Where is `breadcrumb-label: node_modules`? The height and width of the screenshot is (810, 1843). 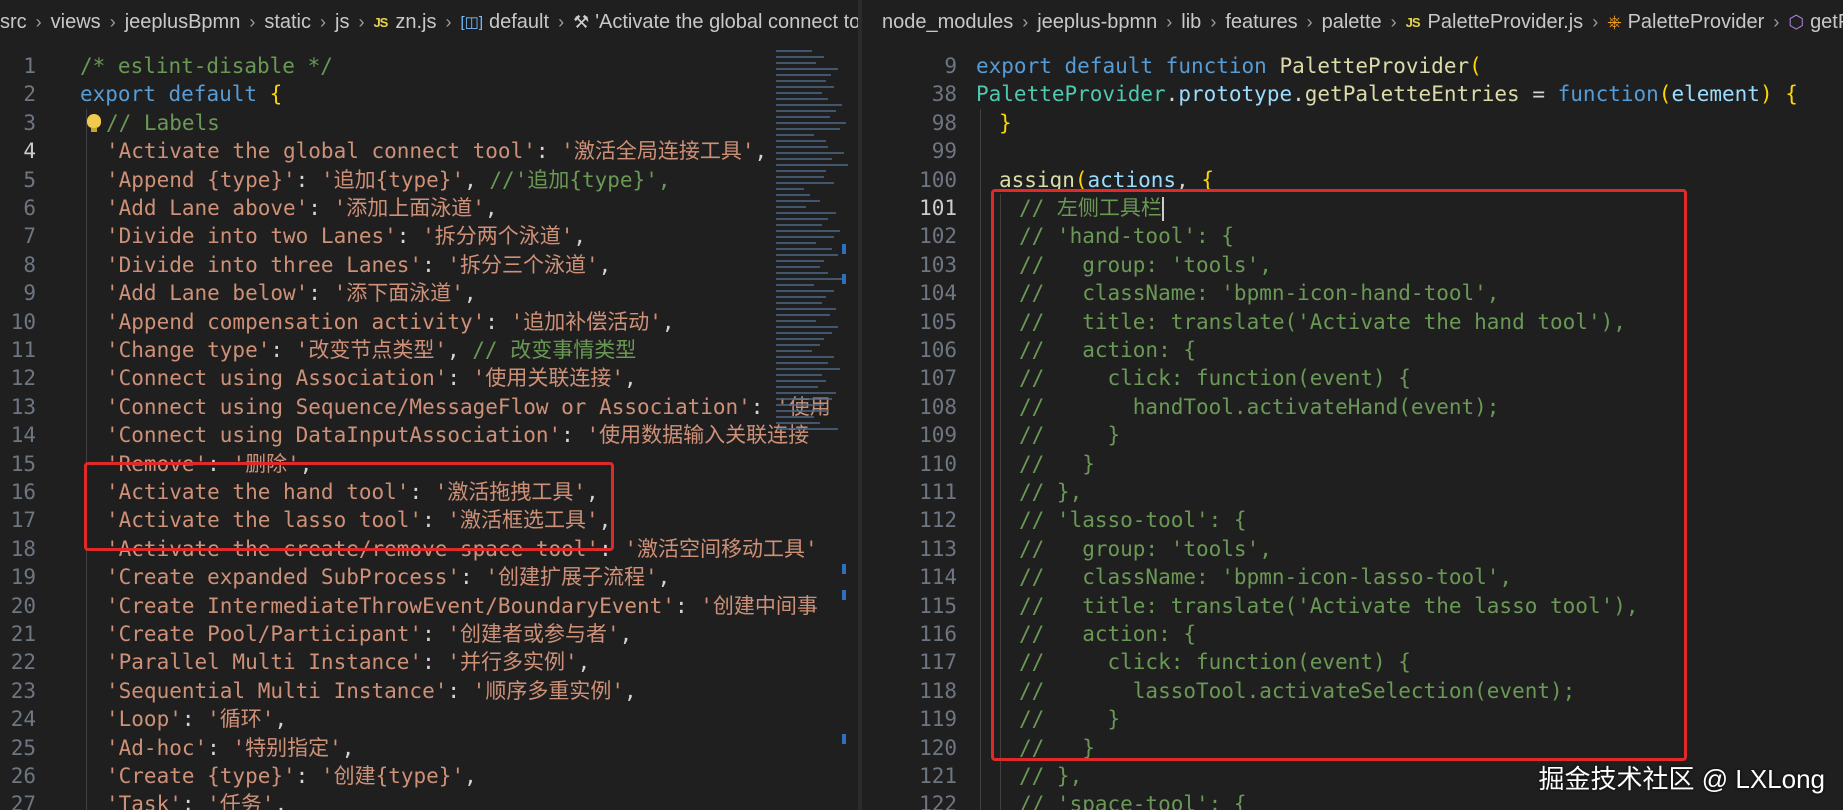
breadcrumb-label: node_modules is located at coordinates (948, 21).